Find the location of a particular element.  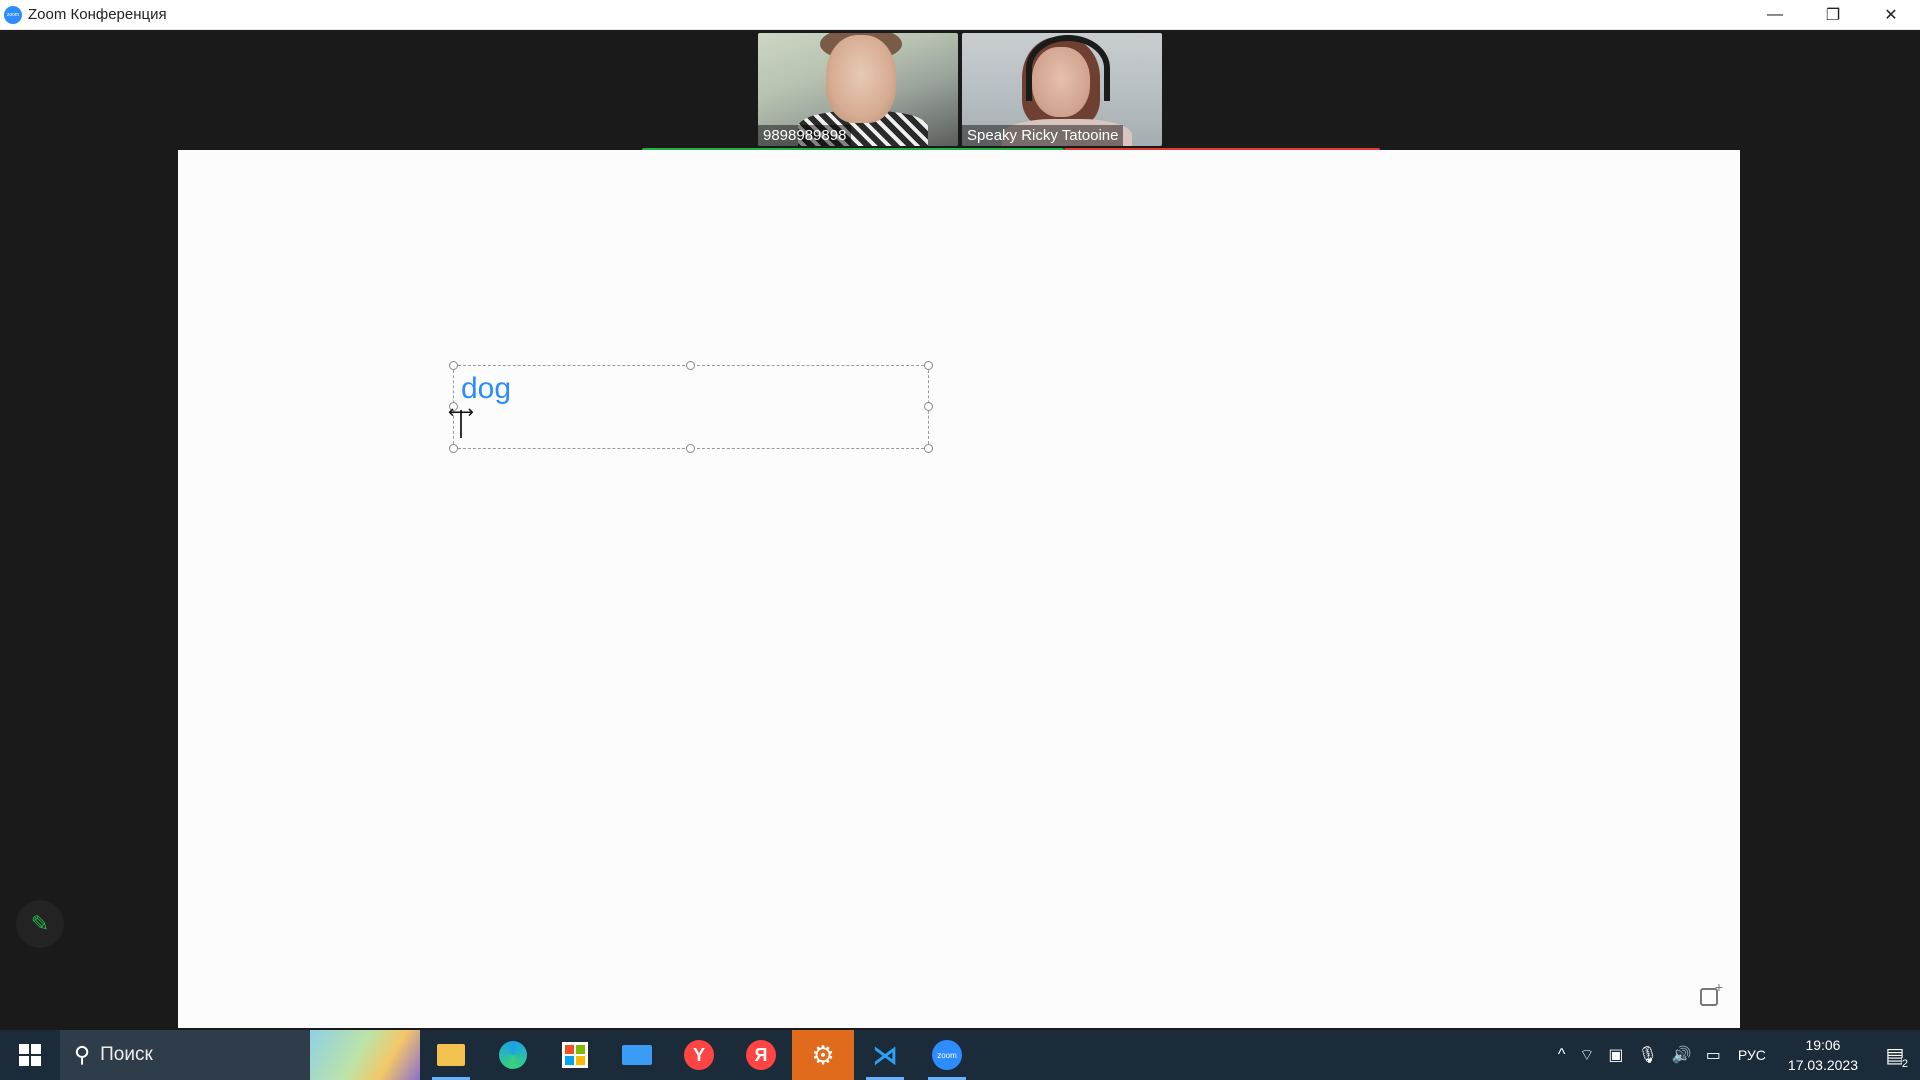

participant-name-2: Speaky Ricky Tatooine is located at coordinates (1043, 135).